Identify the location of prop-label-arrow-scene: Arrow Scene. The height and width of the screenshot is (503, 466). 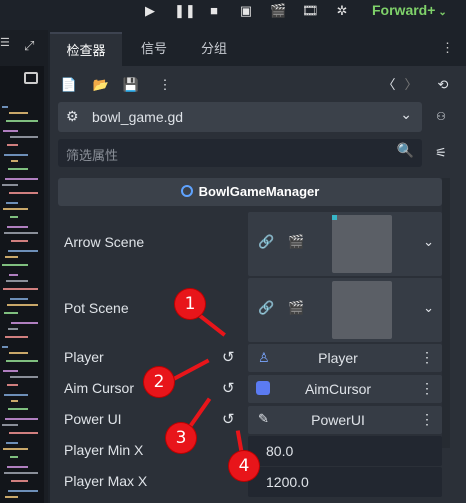
(104, 242).